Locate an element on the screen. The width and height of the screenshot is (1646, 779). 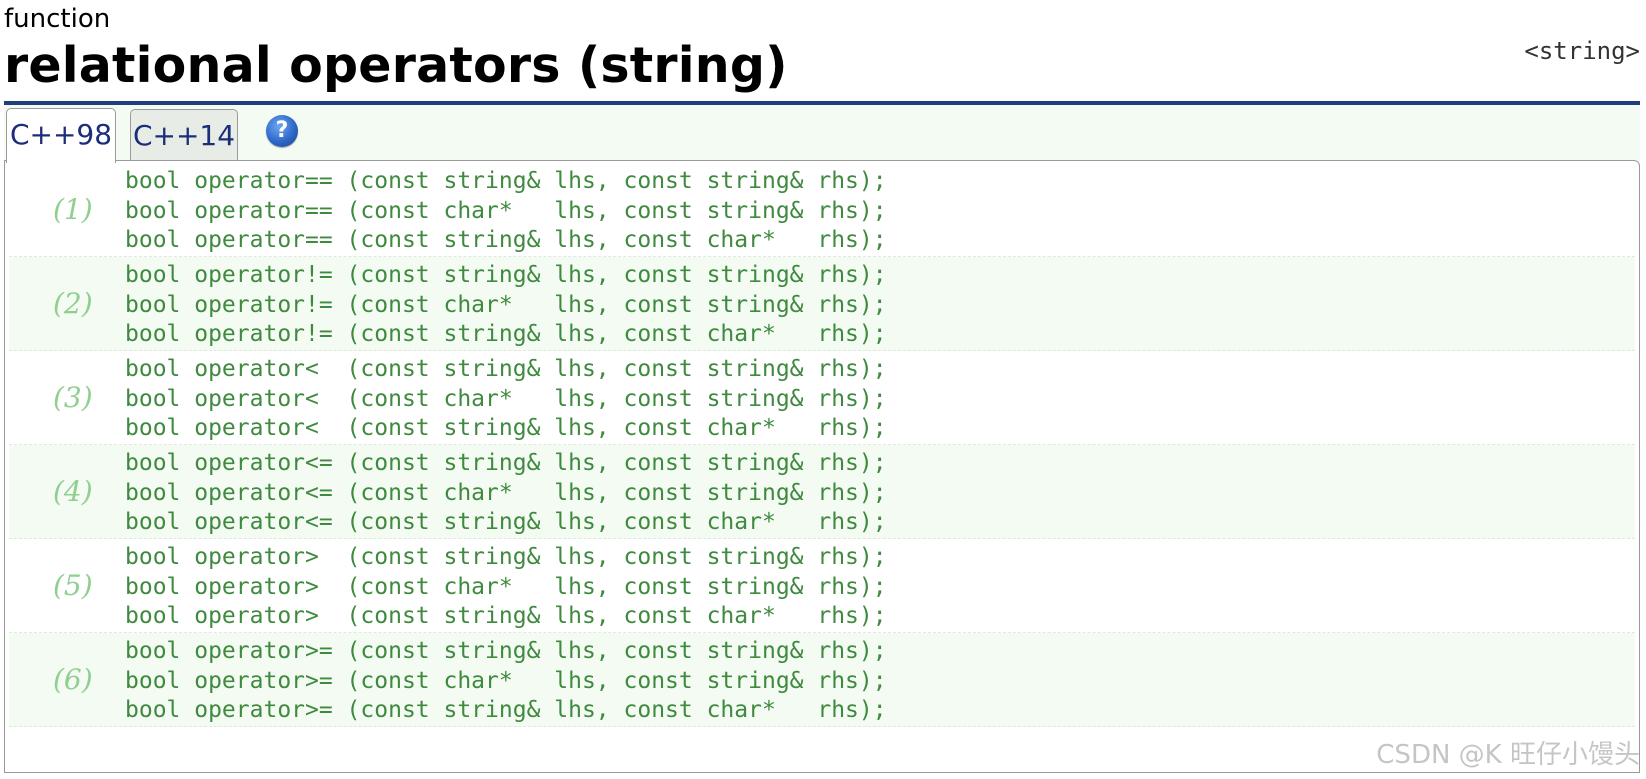
group-label: (4) is located at coordinates (73, 491).